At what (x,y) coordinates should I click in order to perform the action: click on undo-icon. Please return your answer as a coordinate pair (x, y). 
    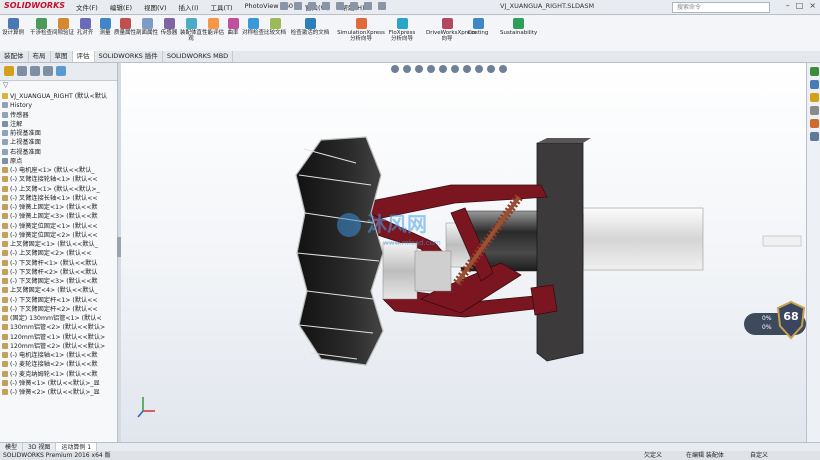
    Looking at the image, I should click on (340, 6).